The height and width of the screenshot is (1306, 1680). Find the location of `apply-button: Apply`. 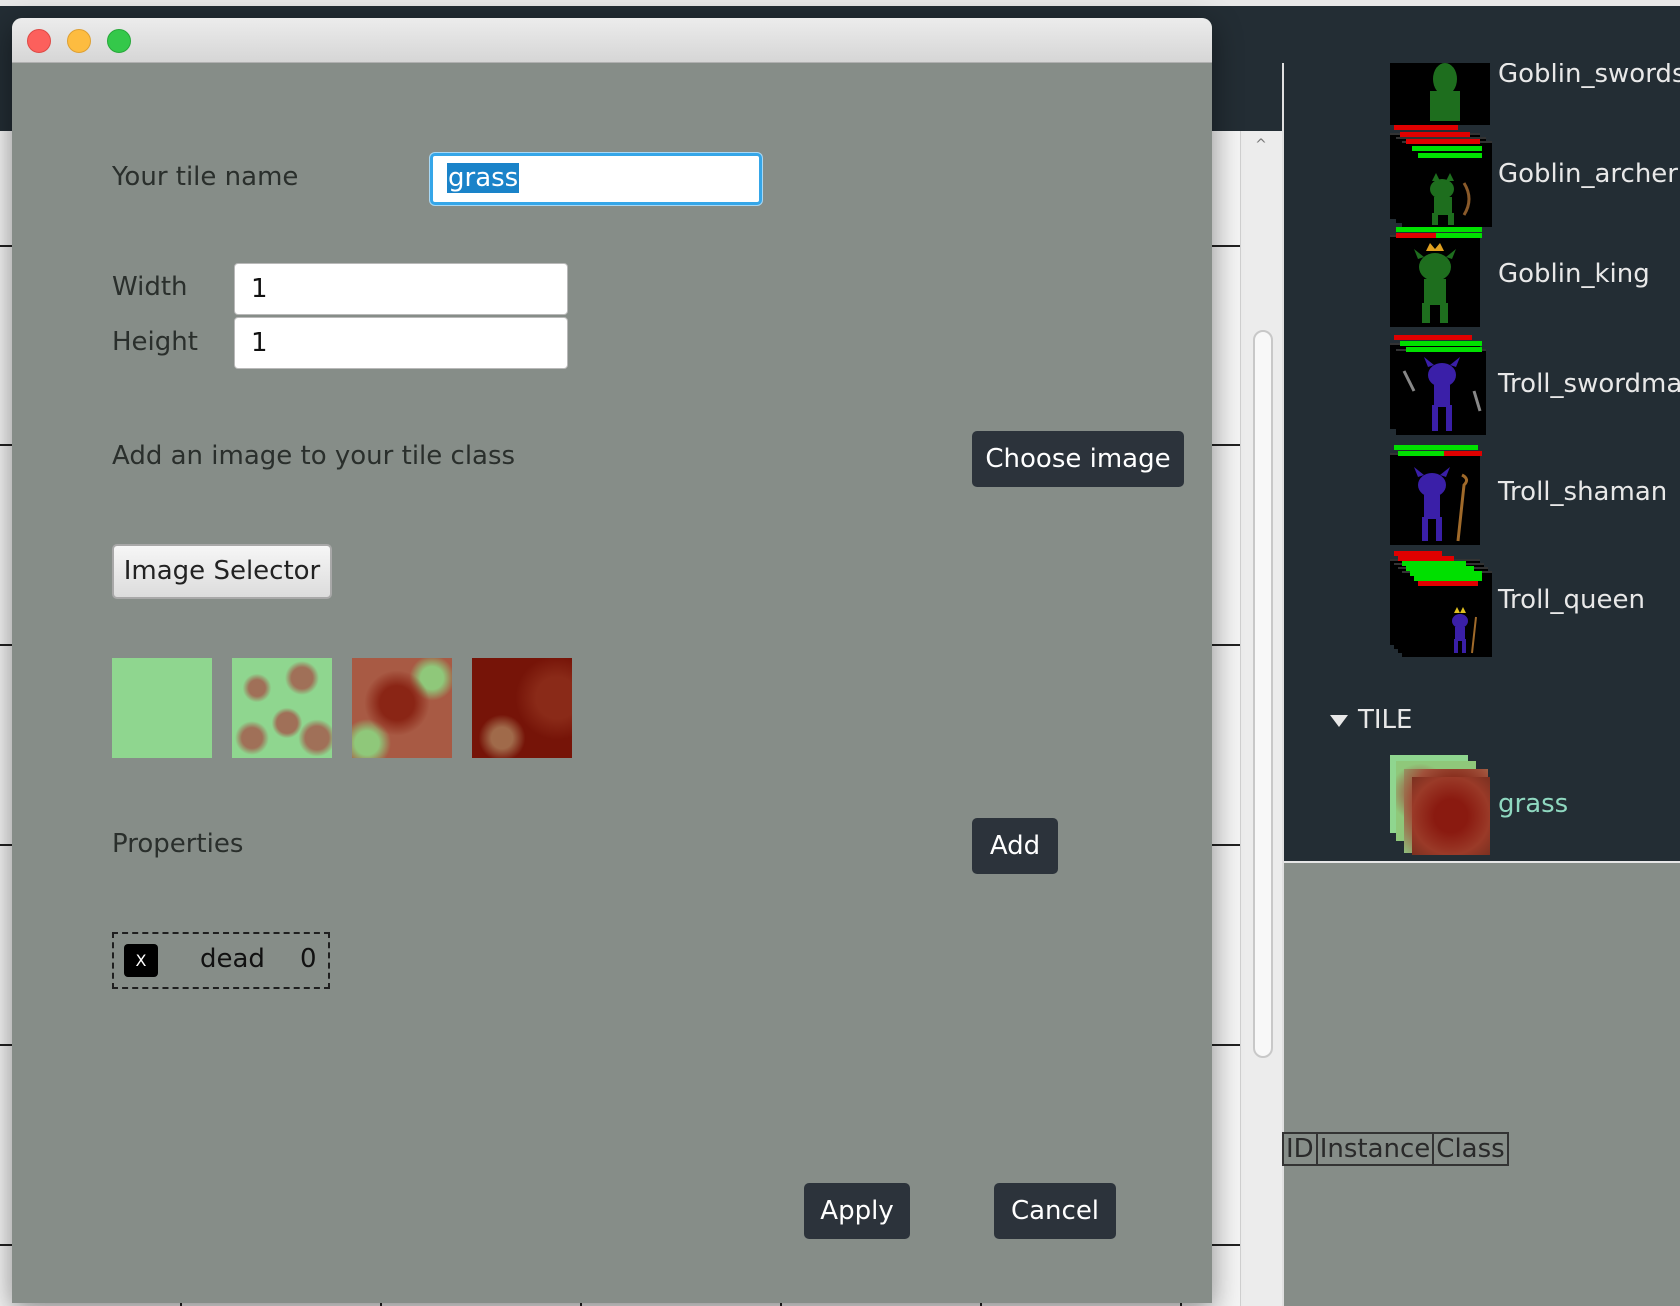

apply-button: Apply is located at coordinates (857, 1211).